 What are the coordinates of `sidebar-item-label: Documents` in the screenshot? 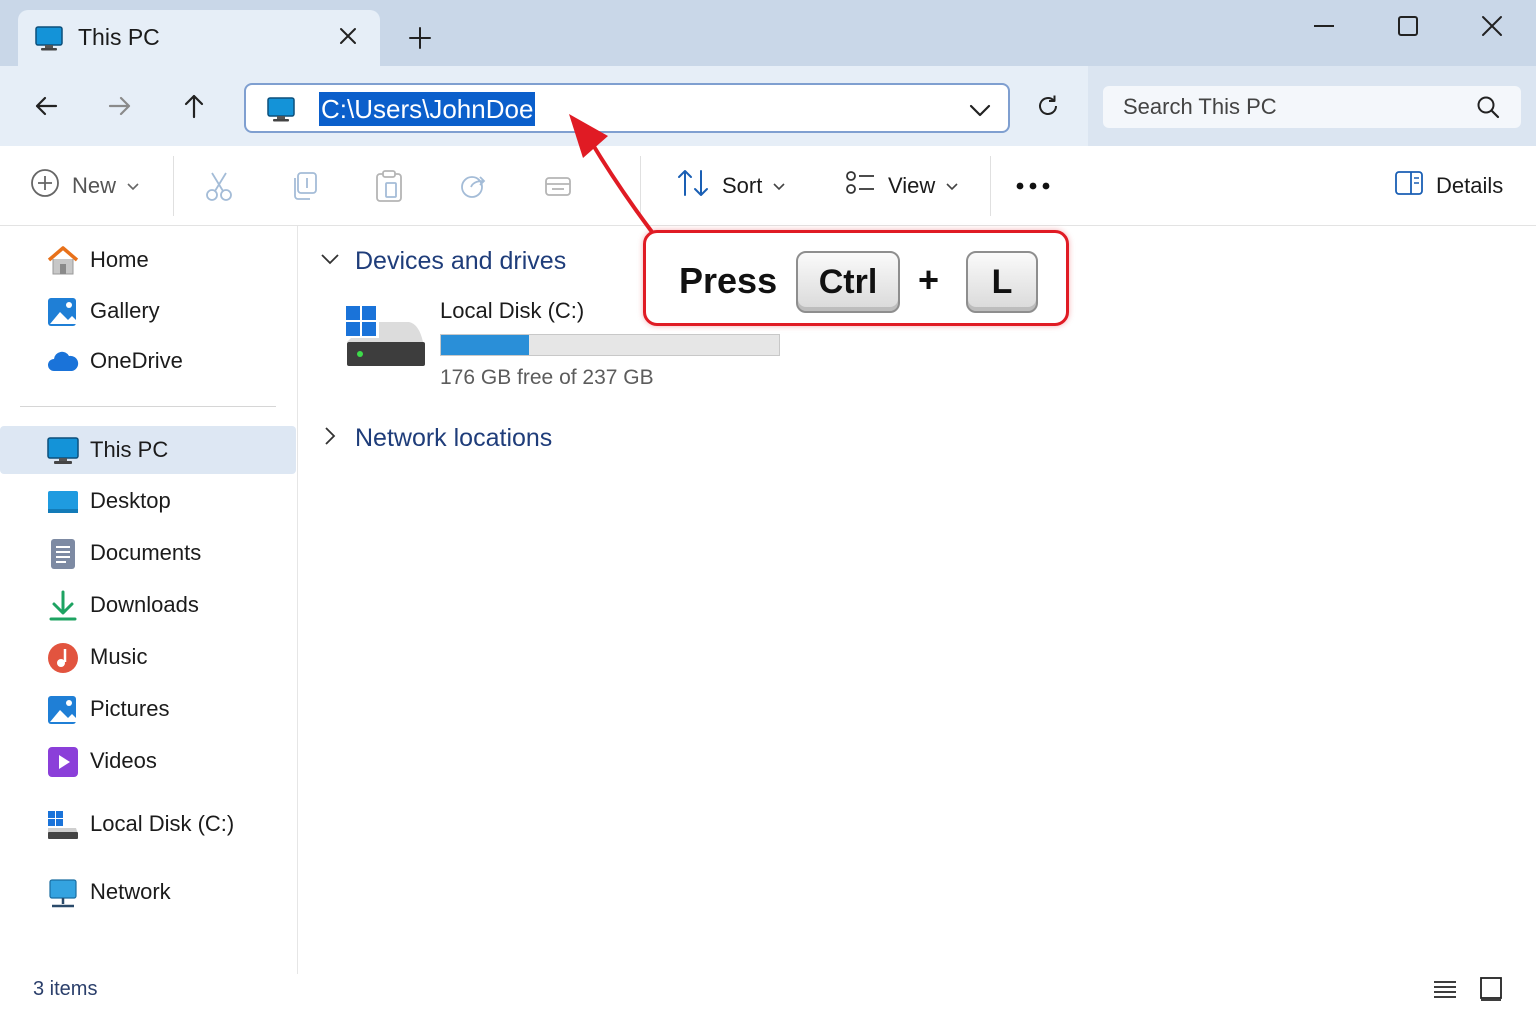 It's located at (146, 552).